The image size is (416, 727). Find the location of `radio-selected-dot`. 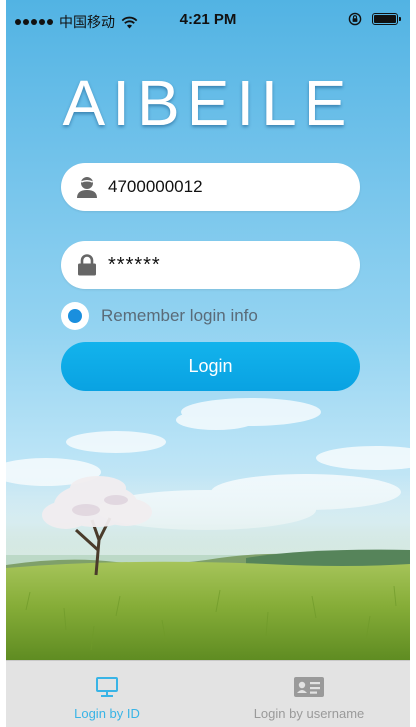

radio-selected-dot is located at coordinates (75, 316).